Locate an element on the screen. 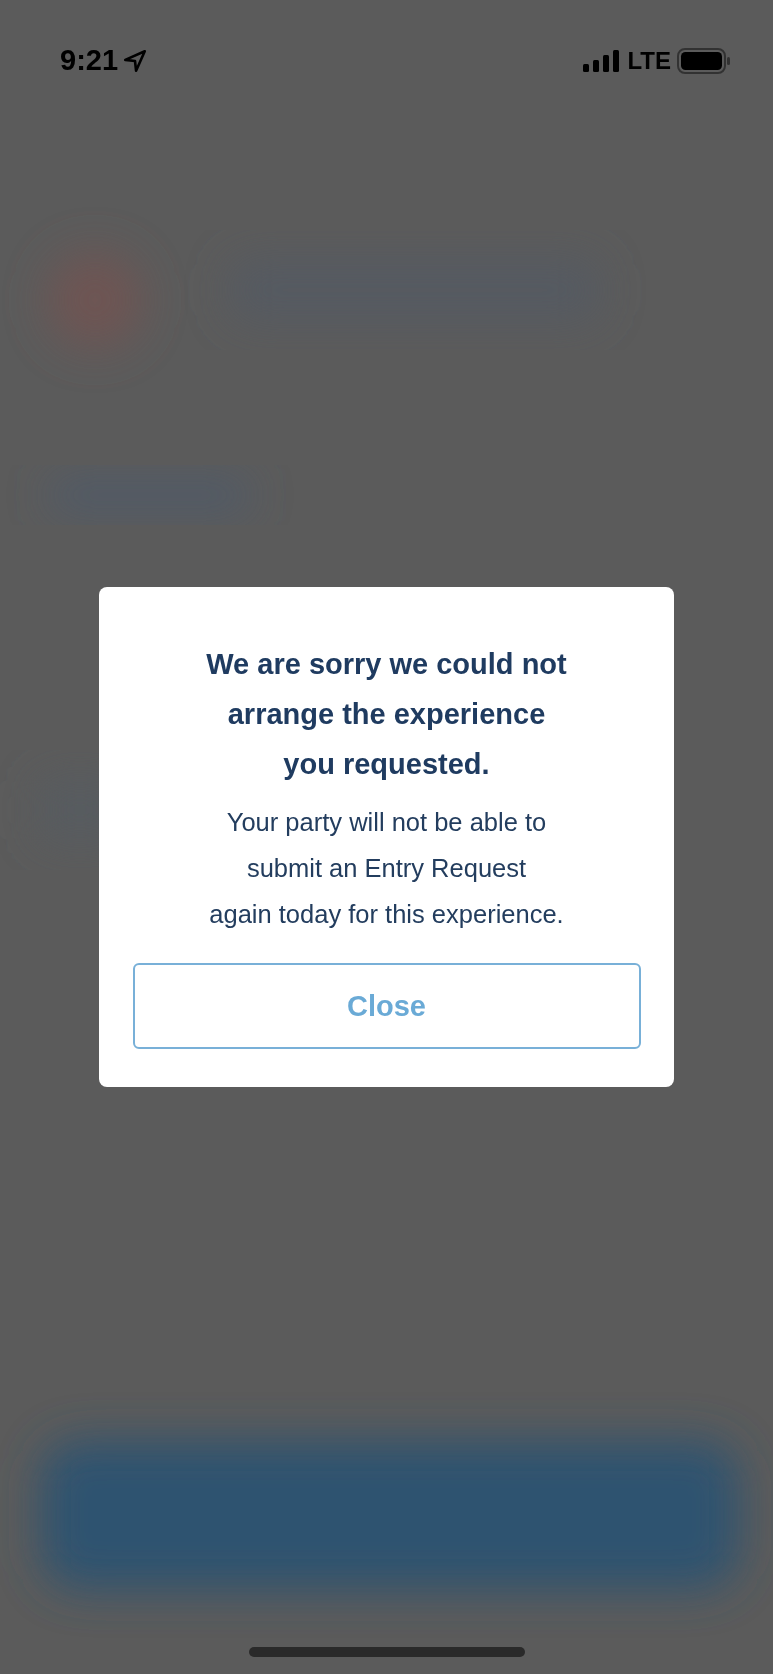  status-time: 9:21 is located at coordinates (89, 60).